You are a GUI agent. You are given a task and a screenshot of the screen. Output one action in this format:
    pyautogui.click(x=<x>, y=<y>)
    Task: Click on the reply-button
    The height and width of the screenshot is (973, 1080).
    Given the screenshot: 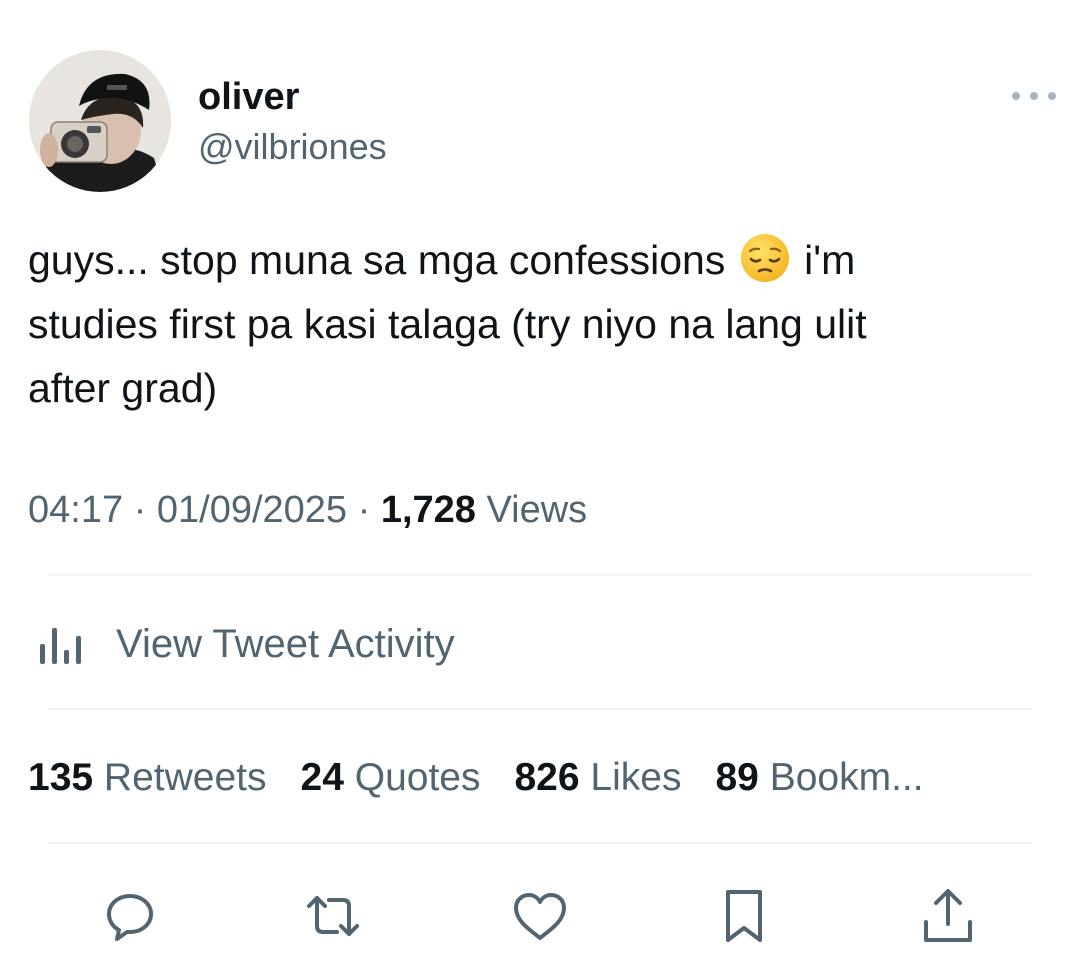 What is the action you would take?
    pyautogui.click(x=130, y=916)
    